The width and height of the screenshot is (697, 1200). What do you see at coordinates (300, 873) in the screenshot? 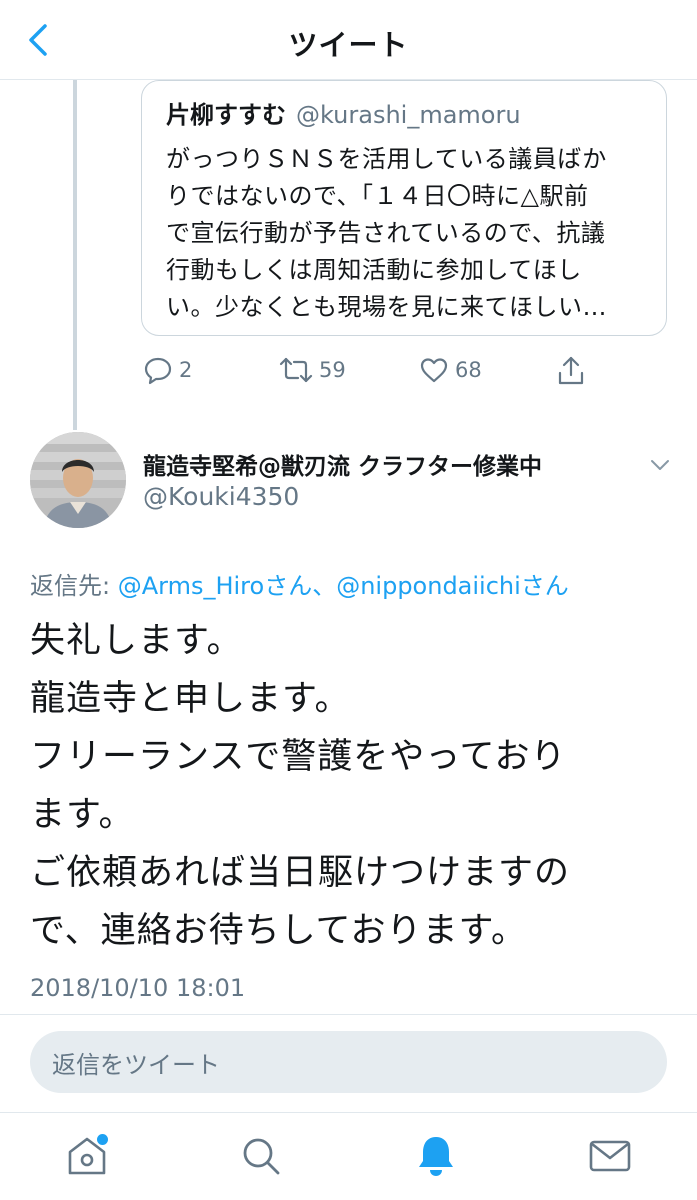
I see `tweet-text-line: ご依頼あれば当日駆けつけますの` at bounding box center [300, 873].